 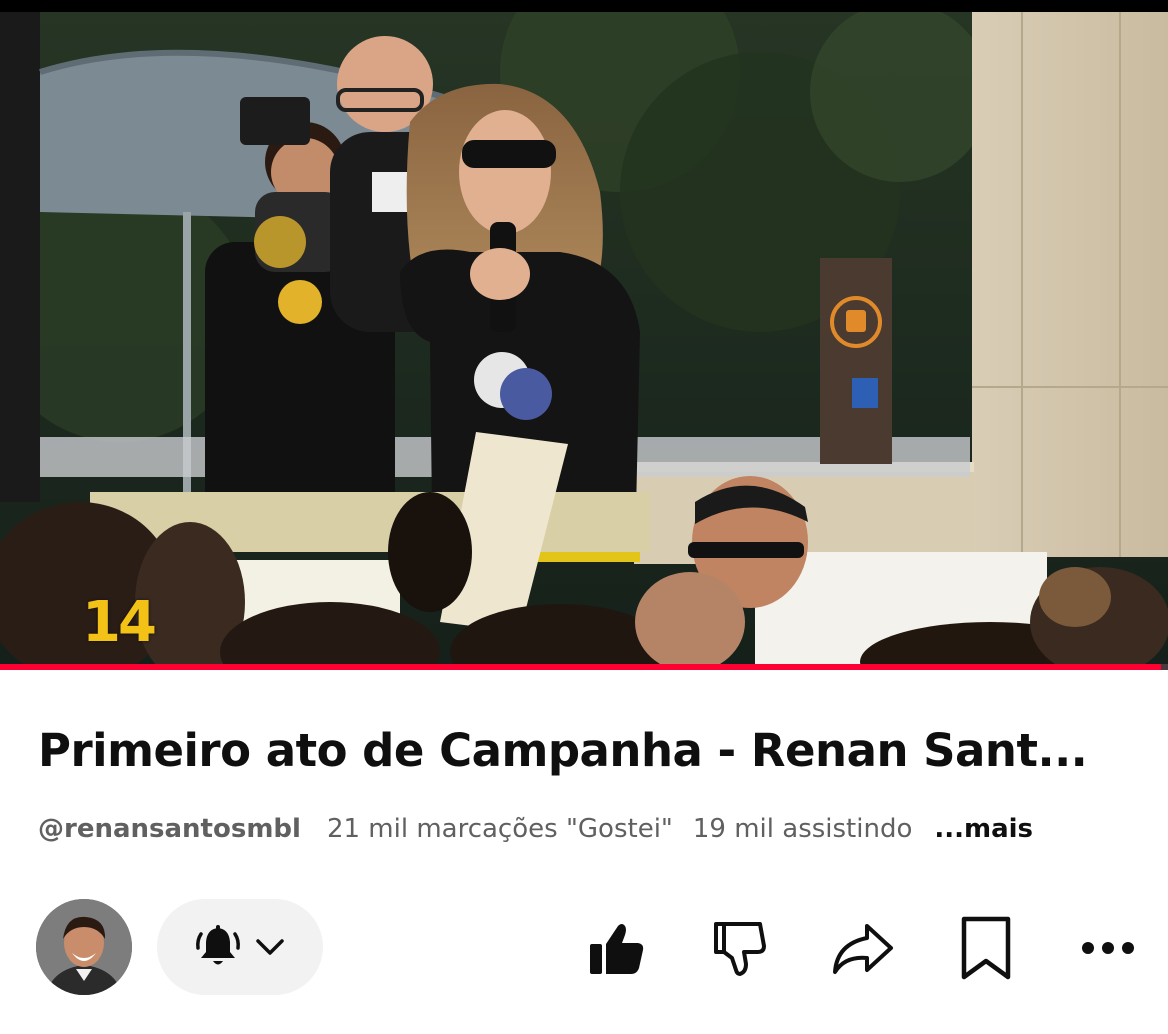 I want to click on share-button, so click(x=862, y=948).